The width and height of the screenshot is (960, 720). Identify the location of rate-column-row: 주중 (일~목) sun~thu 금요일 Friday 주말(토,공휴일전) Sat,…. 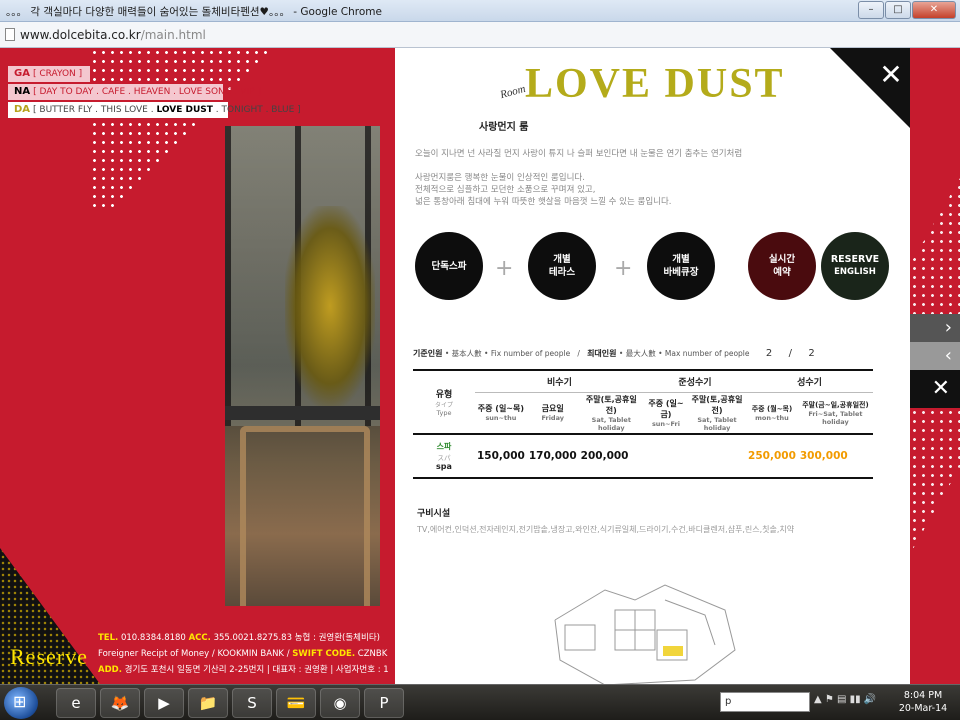
(643, 413).